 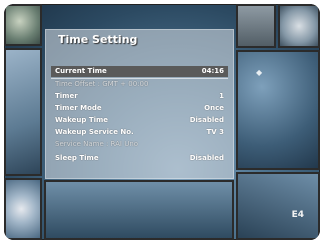 I want to click on menu-row-label: Service Name : RAI Uno, so click(x=97, y=144).